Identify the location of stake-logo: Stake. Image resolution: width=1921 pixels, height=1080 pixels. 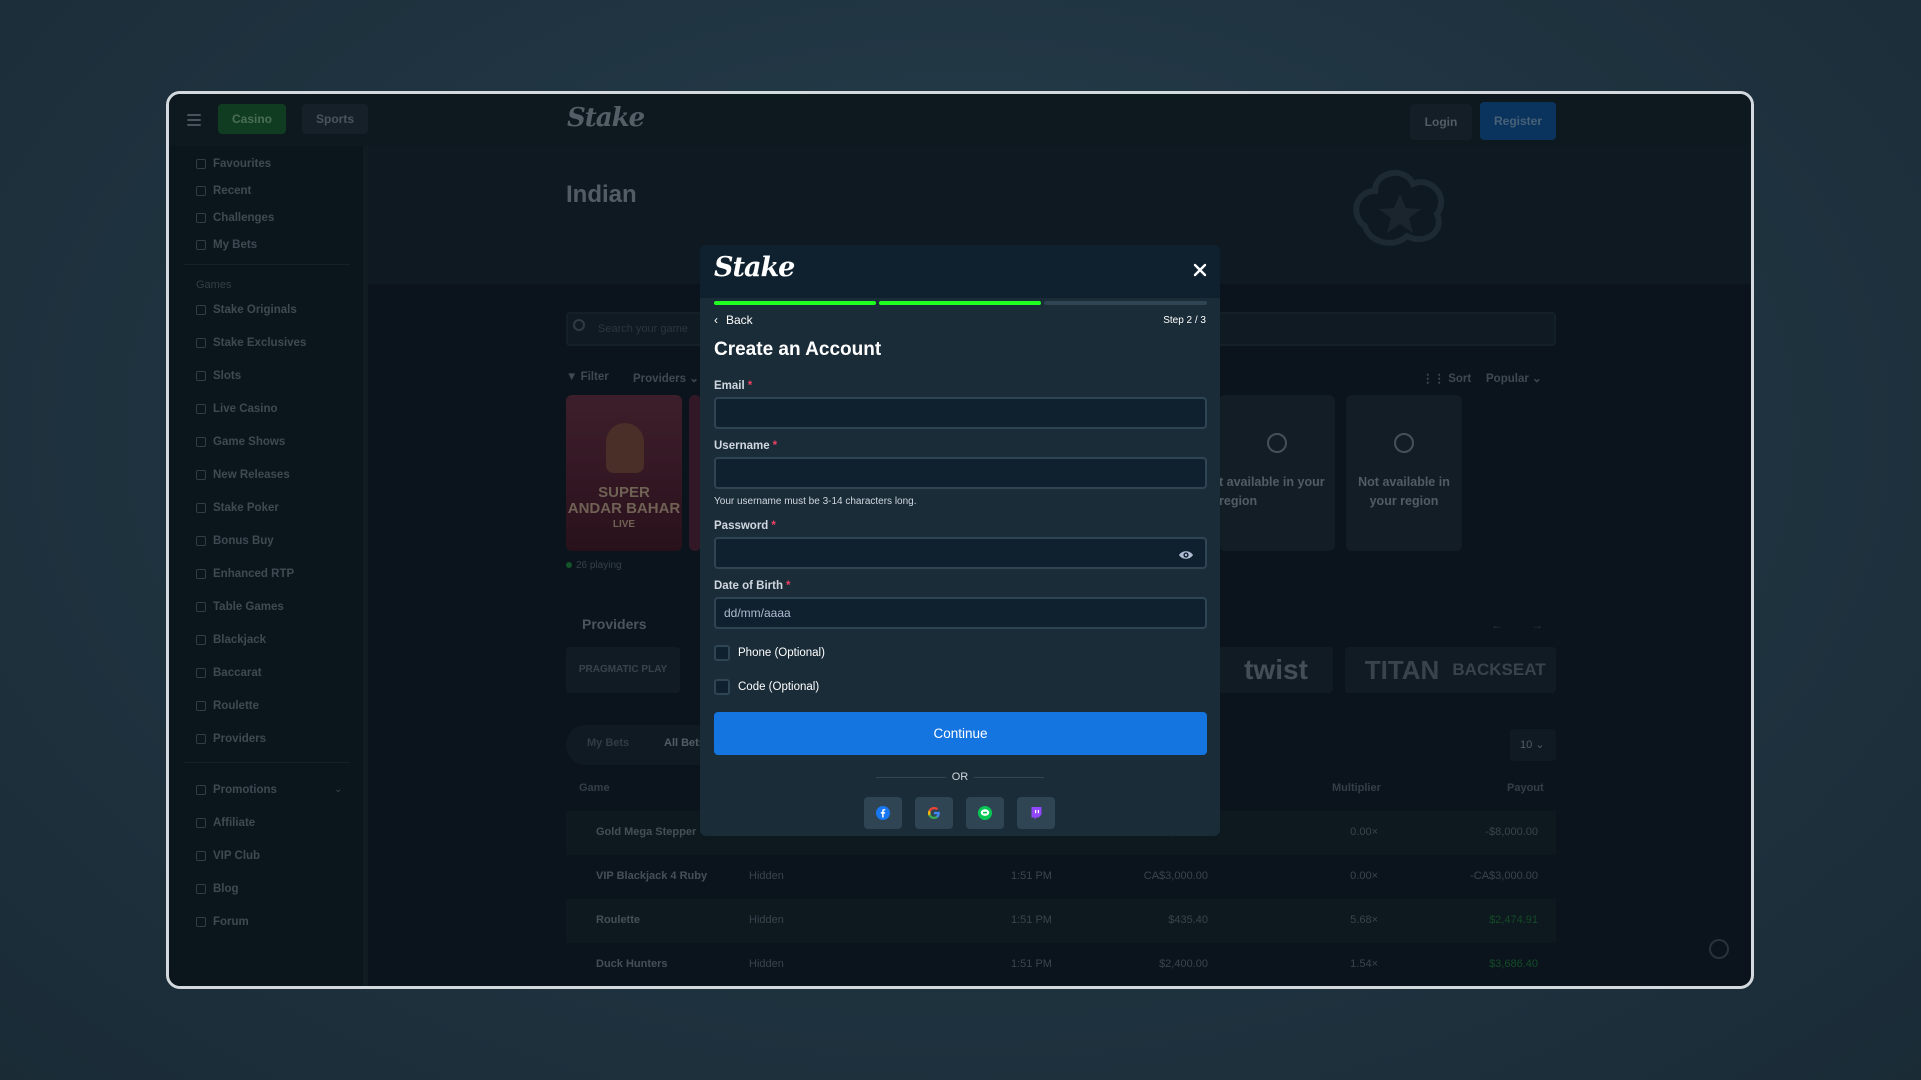
(754, 267).